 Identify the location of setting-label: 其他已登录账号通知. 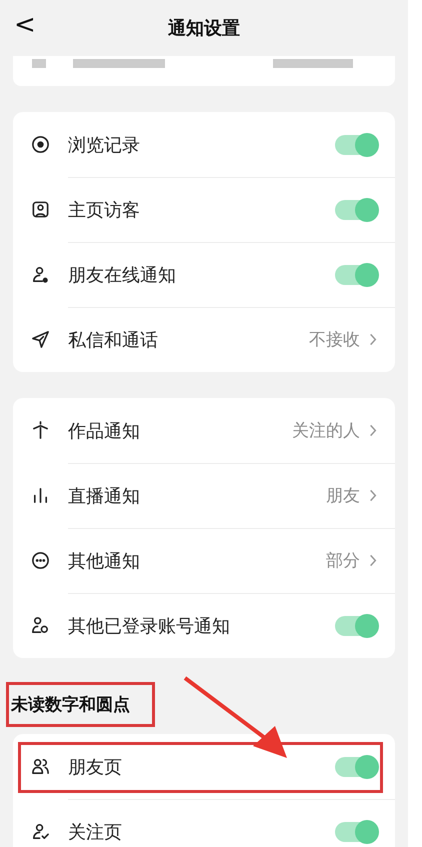
(149, 626).